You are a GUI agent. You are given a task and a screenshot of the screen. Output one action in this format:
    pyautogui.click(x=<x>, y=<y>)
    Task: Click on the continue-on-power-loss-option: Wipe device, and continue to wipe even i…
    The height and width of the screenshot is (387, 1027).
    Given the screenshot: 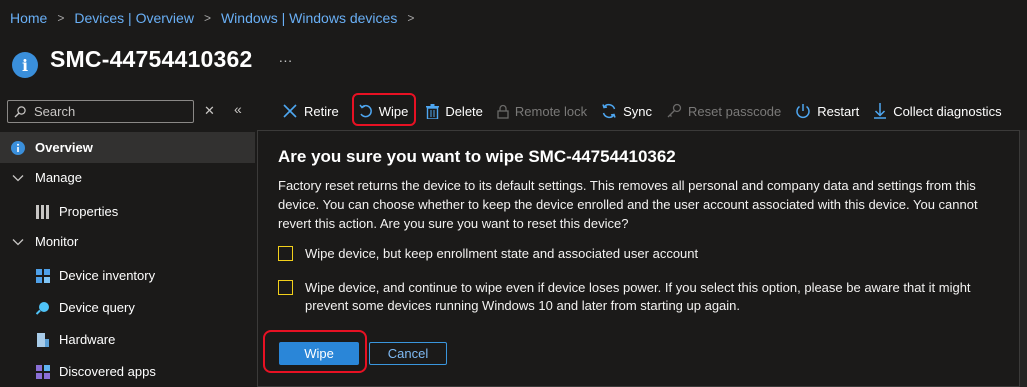 What is the action you would take?
    pyautogui.click(x=641, y=297)
    